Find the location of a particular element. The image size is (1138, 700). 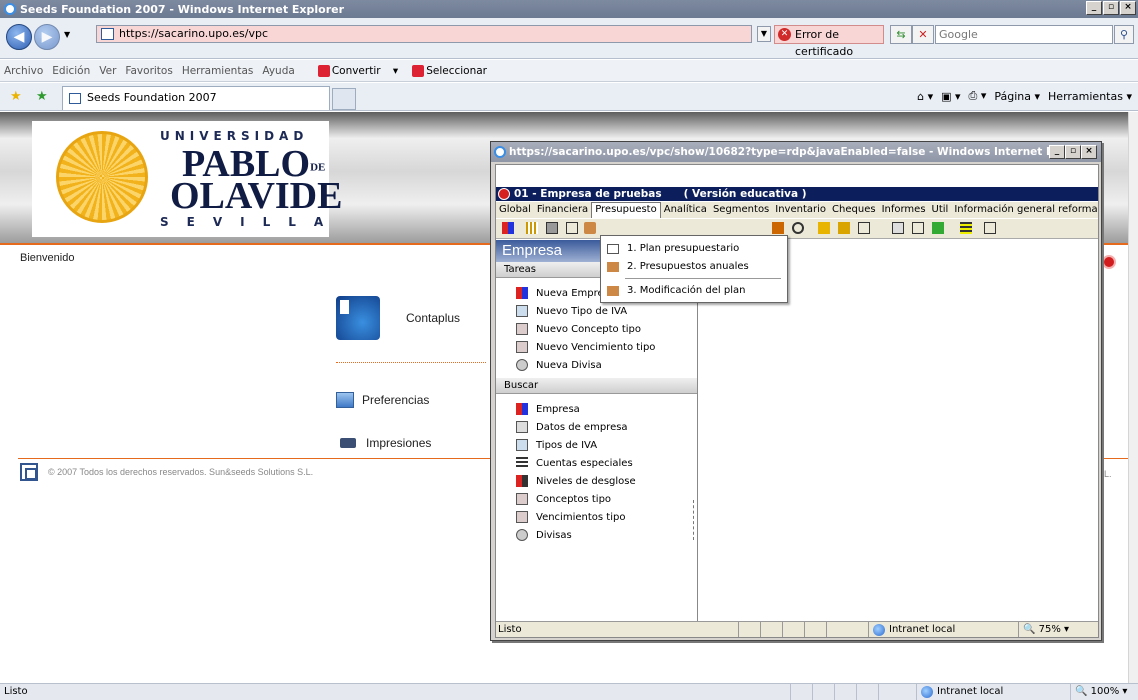

search-input: Google is located at coordinates (1024, 34).